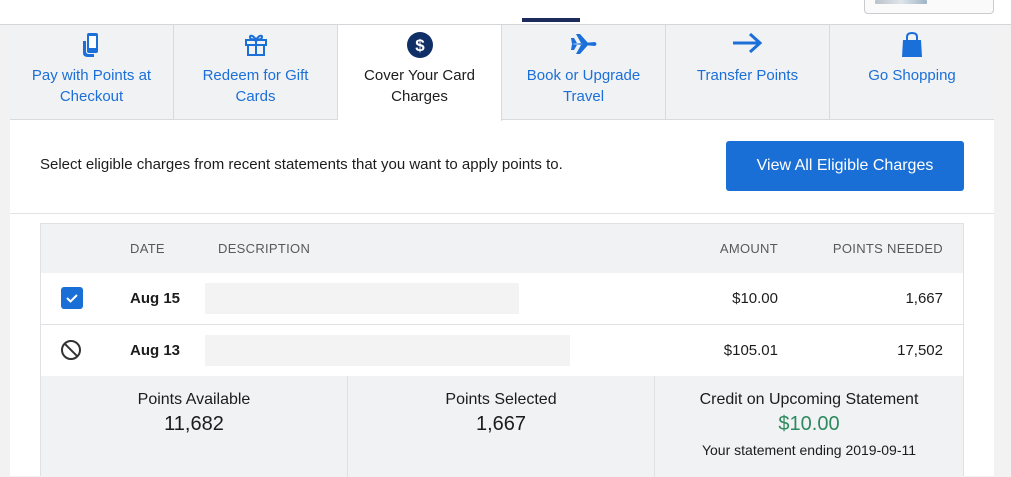  Describe the element at coordinates (929, 7) in the screenshot. I see `card-selector` at that location.